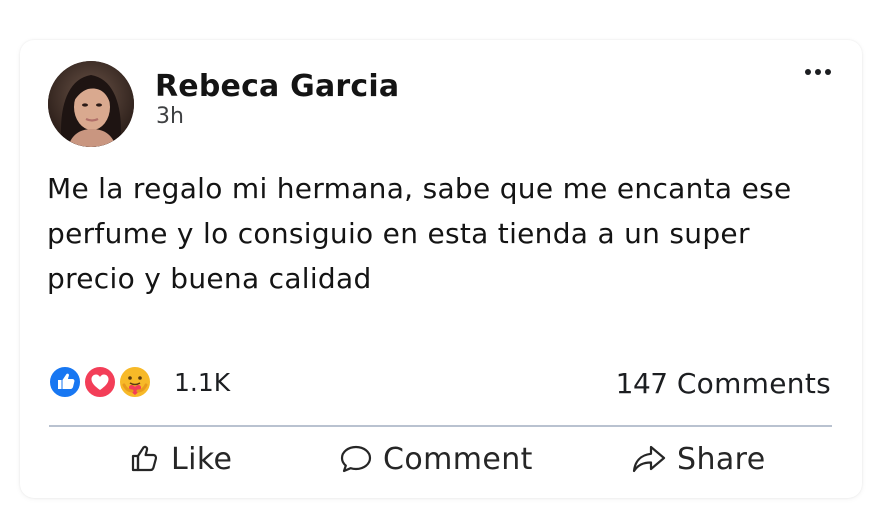 Image resolution: width=888 pixels, height=516 pixels. I want to click on comment-button: Comment, so click(436, 459).